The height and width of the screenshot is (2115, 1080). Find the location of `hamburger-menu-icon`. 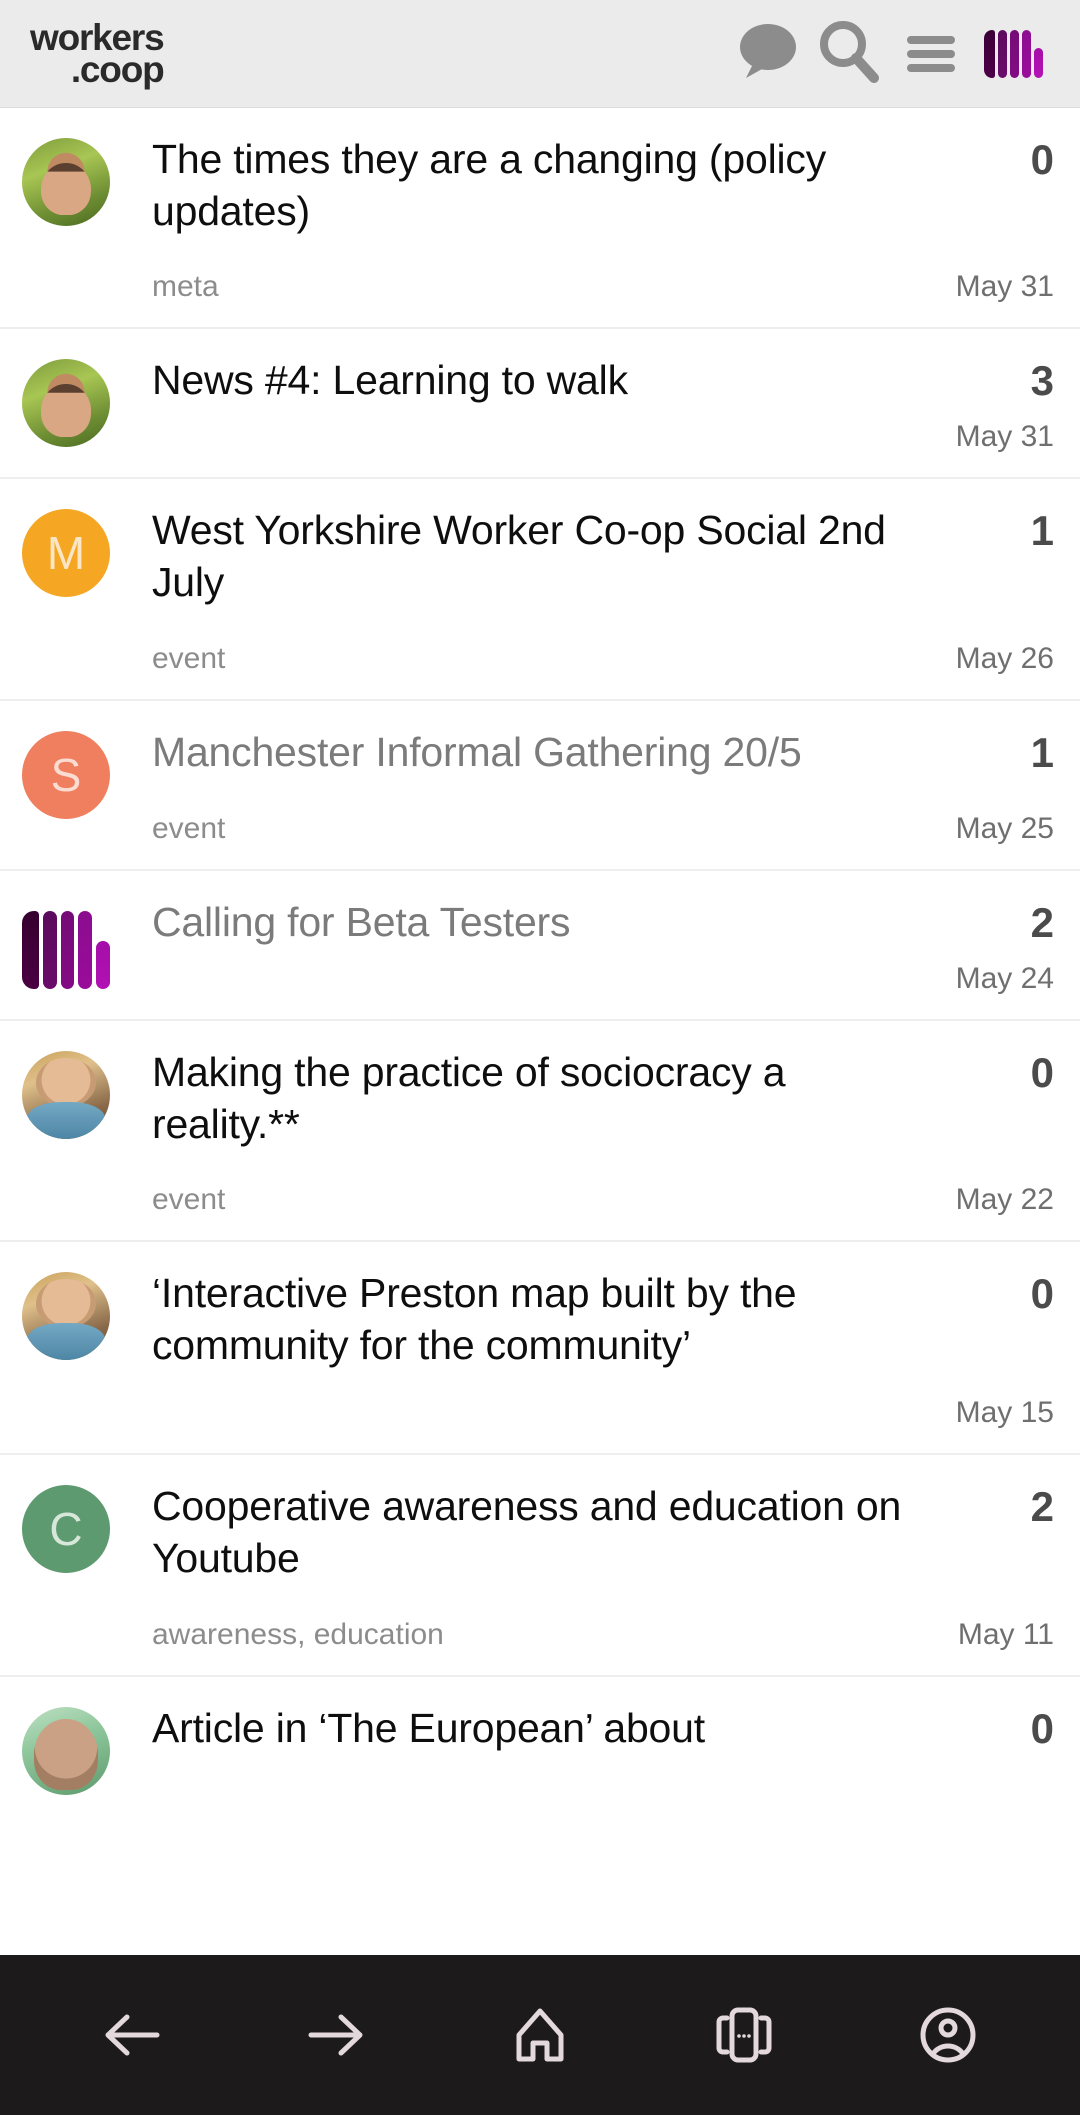

hamburger-menu-icon is located at coordinates (931, 53).